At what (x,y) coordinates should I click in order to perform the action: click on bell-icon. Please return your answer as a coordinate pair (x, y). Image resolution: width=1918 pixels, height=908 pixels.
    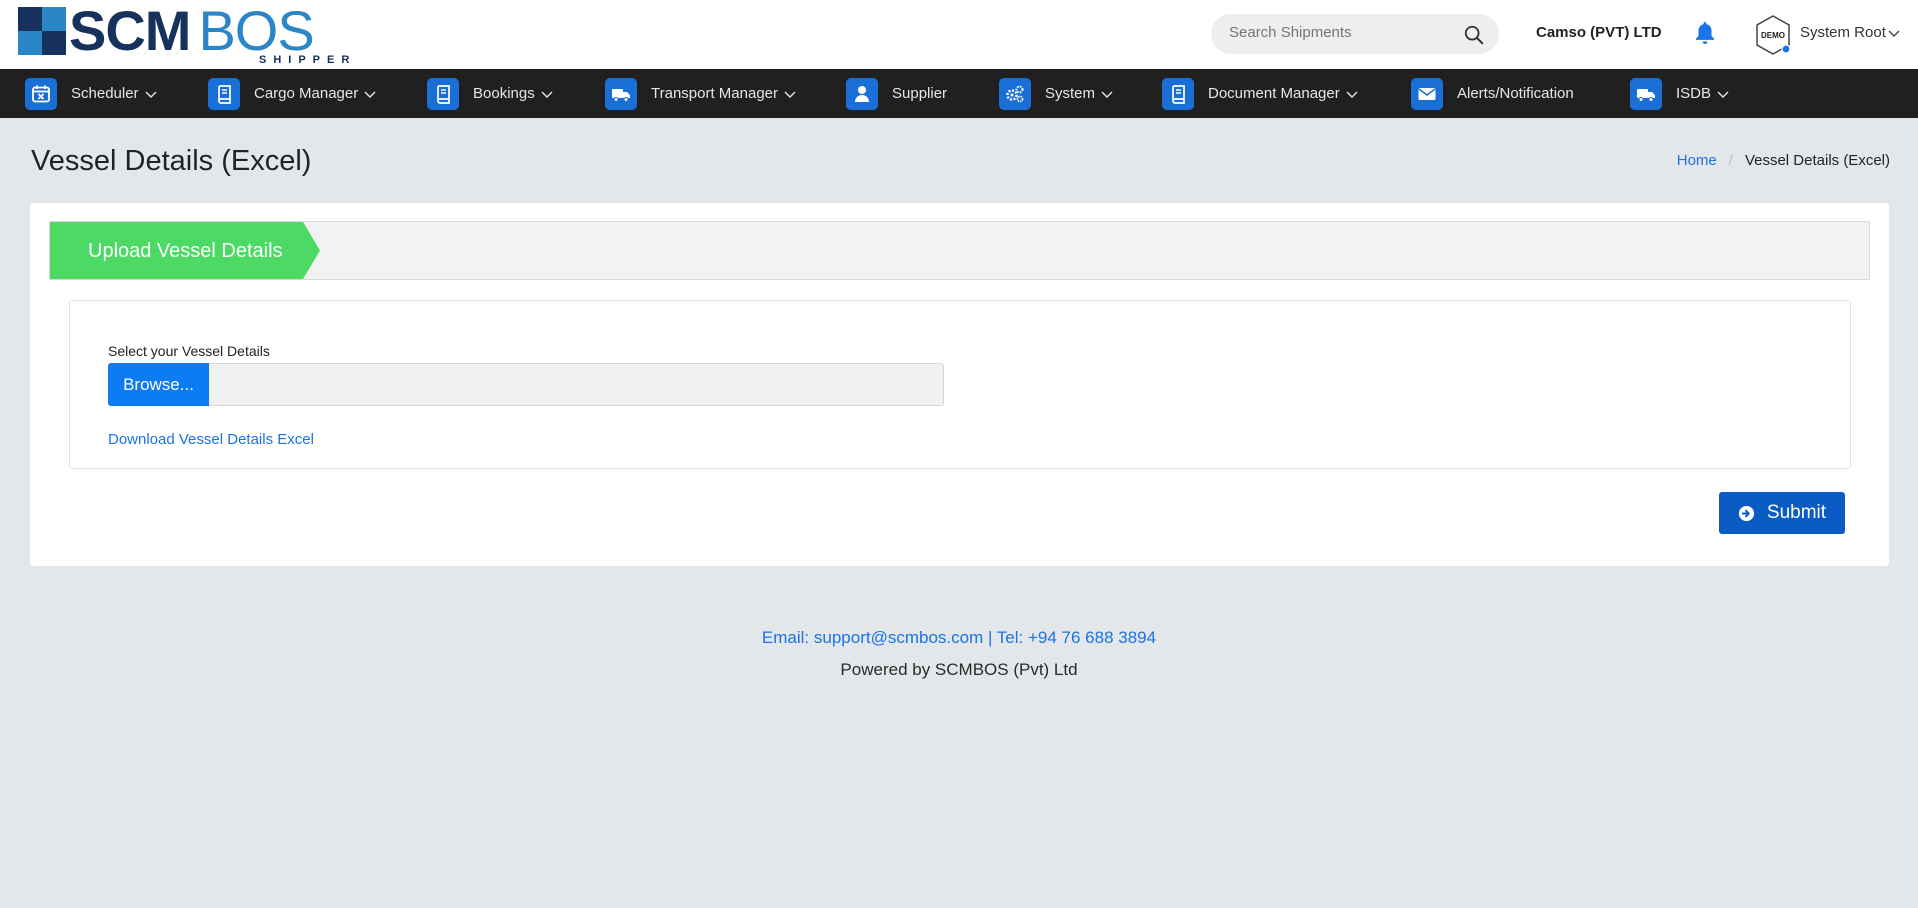
    Looking at the image, I should click on (1705, 33).